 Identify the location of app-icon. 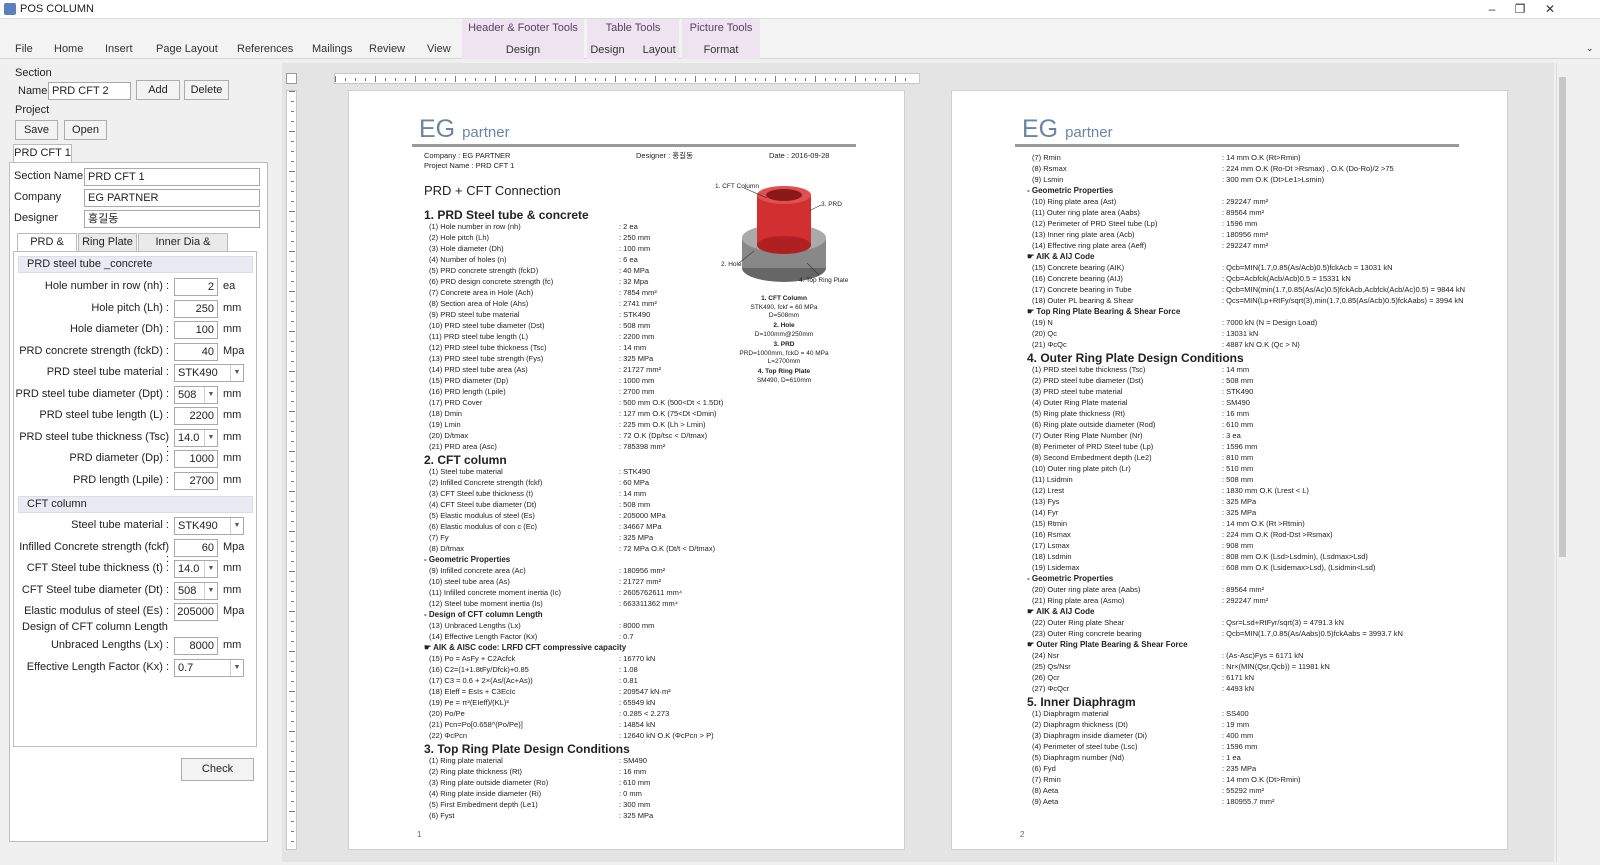
(10, 9).